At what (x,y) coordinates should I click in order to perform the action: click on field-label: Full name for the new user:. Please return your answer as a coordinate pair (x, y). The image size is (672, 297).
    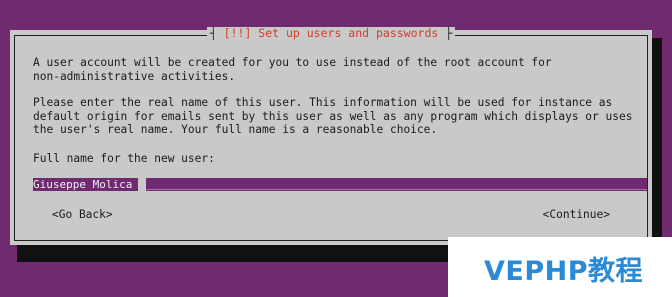
    Looking at the image, I should click on (124, 158).